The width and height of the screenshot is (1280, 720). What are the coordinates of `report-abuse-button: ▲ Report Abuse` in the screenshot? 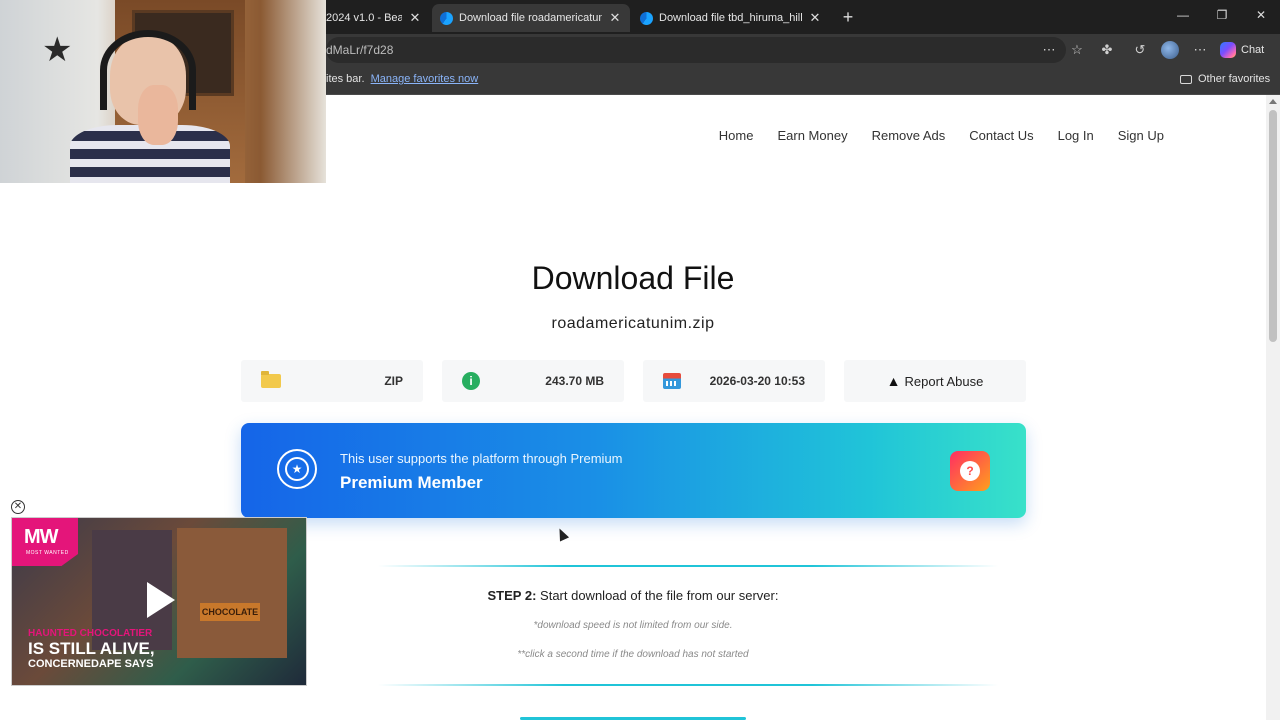 It's located at (935, 381).